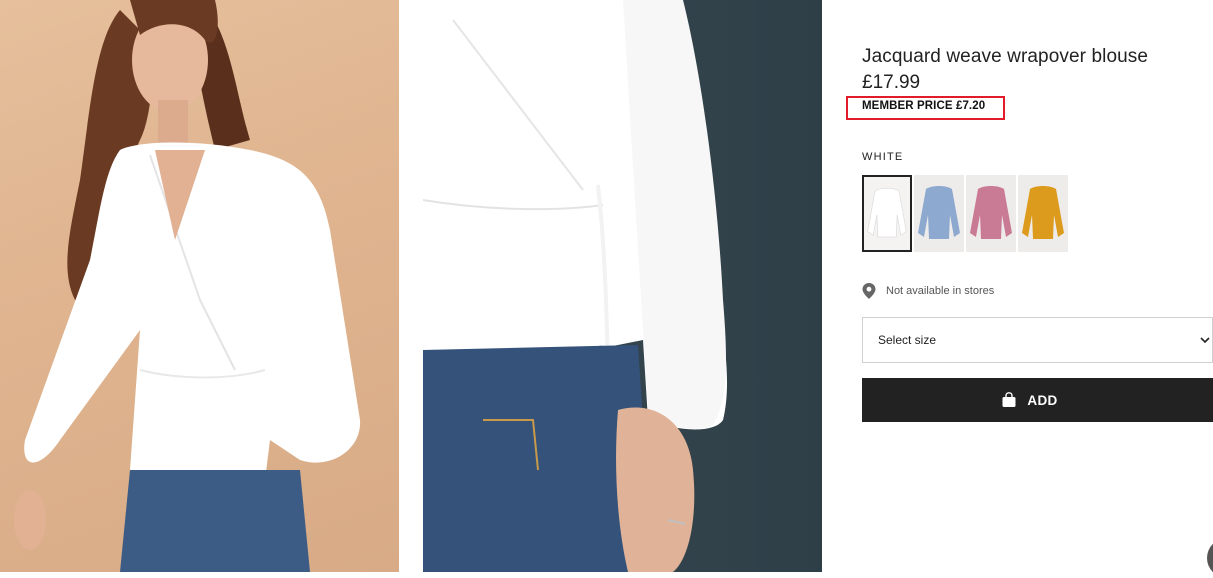 This screenshot has width=1213, height=578. I want to click on swatch-white-image, so click(887, 212).